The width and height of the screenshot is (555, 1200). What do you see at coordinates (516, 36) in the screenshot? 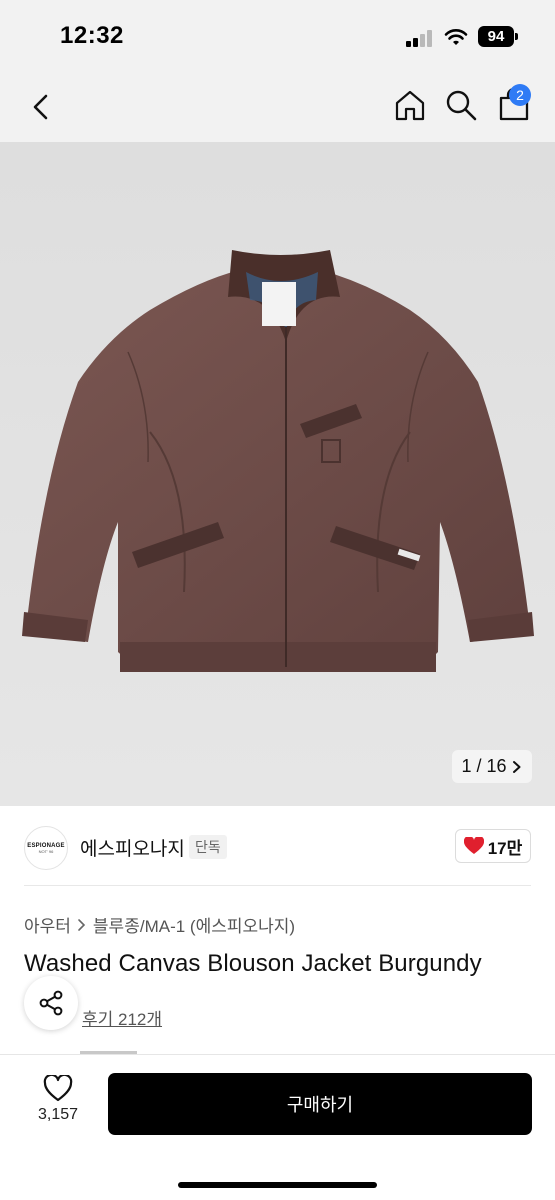
I see `battery-tip` at bounding box center [516, 36].